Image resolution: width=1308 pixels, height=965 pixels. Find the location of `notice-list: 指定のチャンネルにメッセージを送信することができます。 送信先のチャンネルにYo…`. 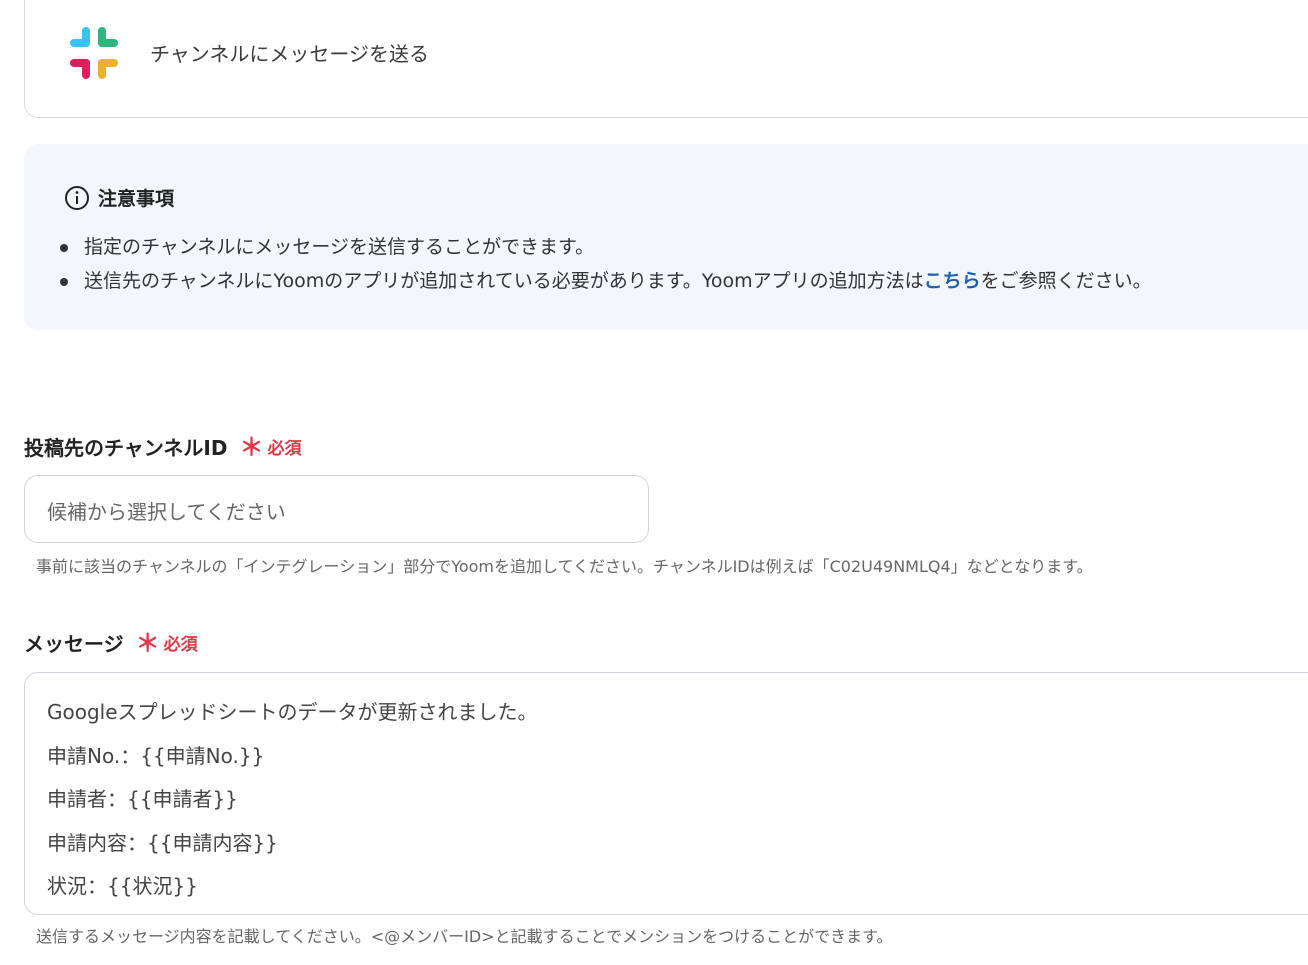

notice-list: 指定のチャンネルにメッセージを送信することができます。 送信先のチャンネルにYo… is located at coordinates (606, 264).